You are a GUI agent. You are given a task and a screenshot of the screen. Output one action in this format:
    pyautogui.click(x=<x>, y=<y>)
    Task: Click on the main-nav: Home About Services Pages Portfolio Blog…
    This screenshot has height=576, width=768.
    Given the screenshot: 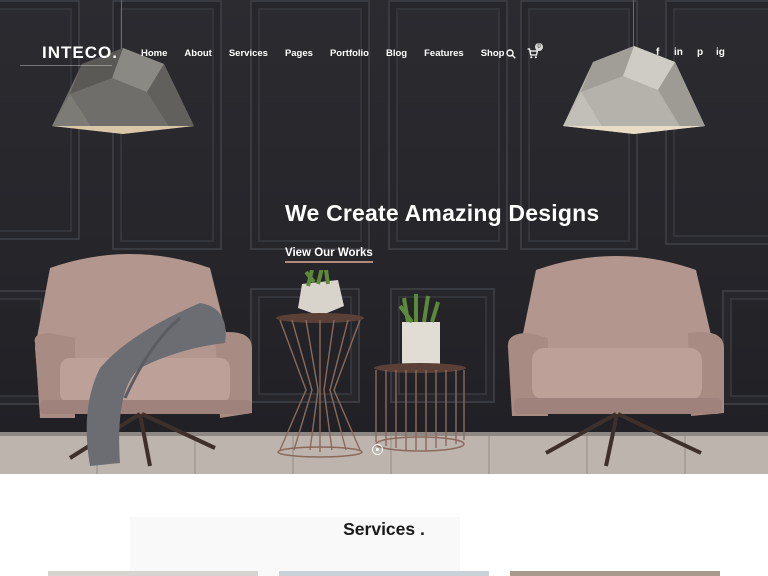 What is the action you would take?
    pyautogui.click(x=331, y=53)
    